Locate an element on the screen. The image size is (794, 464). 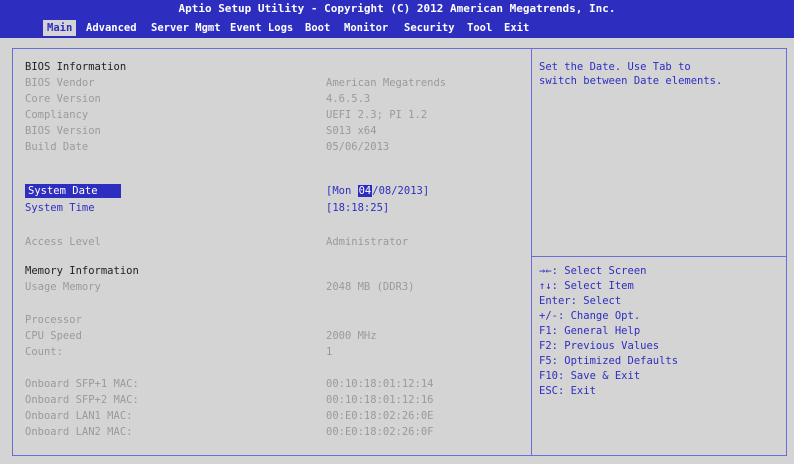
system-date-field: [Mon 04/08/2013] is located at coordinates (377, 191).